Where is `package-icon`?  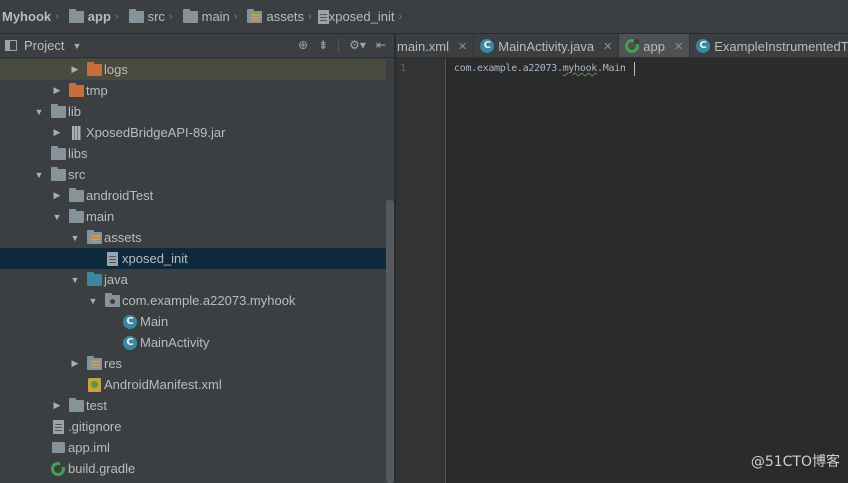
package-icon is located at coordinates (112, 299).